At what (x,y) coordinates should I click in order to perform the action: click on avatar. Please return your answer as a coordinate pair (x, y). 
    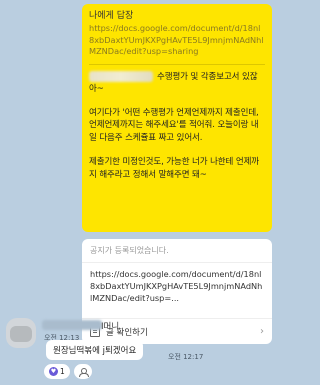
    Looking at the image, I should click on (21, 333).